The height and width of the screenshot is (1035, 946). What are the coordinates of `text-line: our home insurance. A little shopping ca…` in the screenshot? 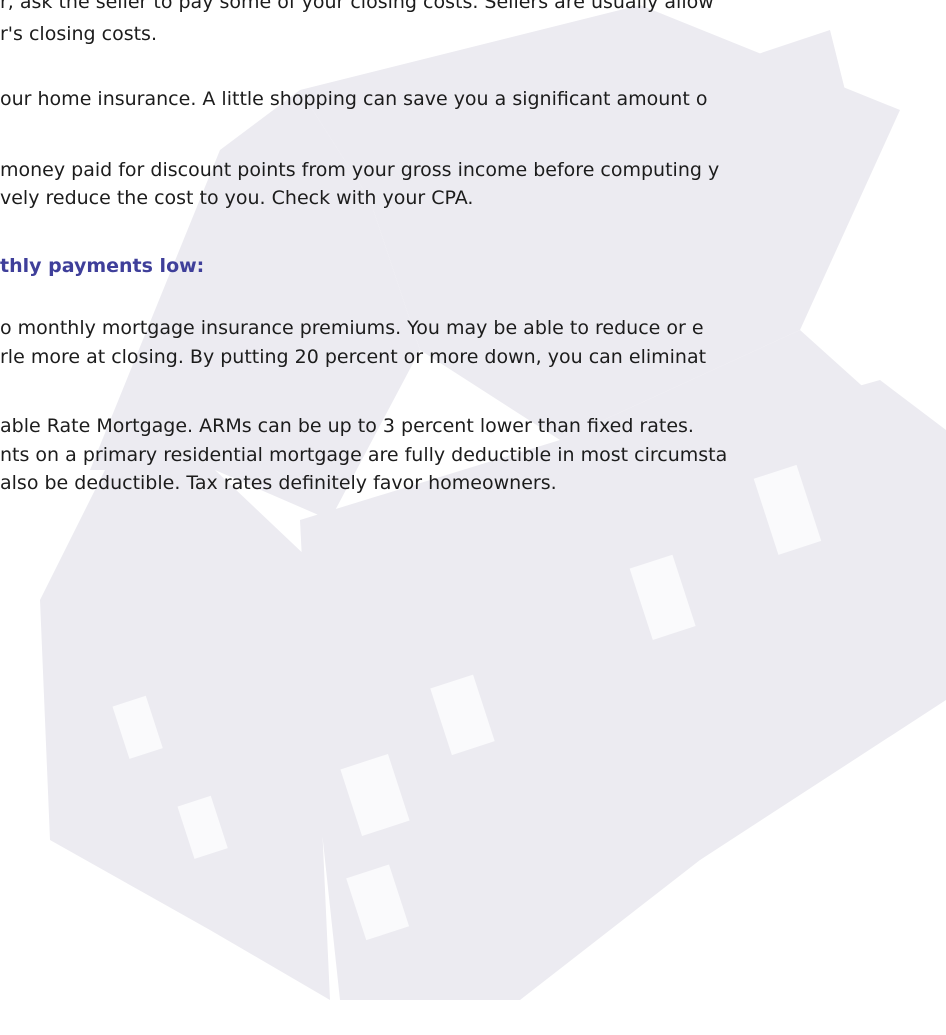 It's located at (354, 99).